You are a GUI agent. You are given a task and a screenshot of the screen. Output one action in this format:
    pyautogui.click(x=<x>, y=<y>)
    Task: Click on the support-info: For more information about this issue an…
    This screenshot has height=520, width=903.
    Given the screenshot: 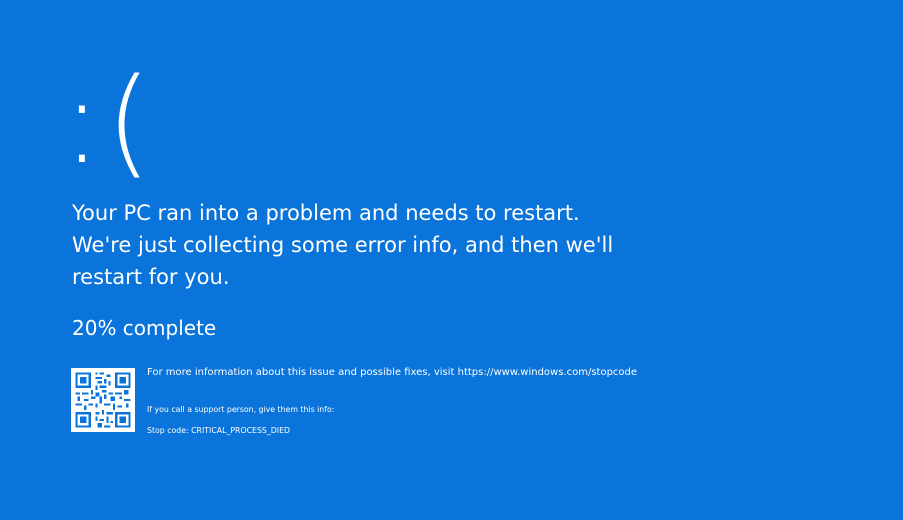 What is the action you would take?
    pyautogui.click(x=467, y=402)
    